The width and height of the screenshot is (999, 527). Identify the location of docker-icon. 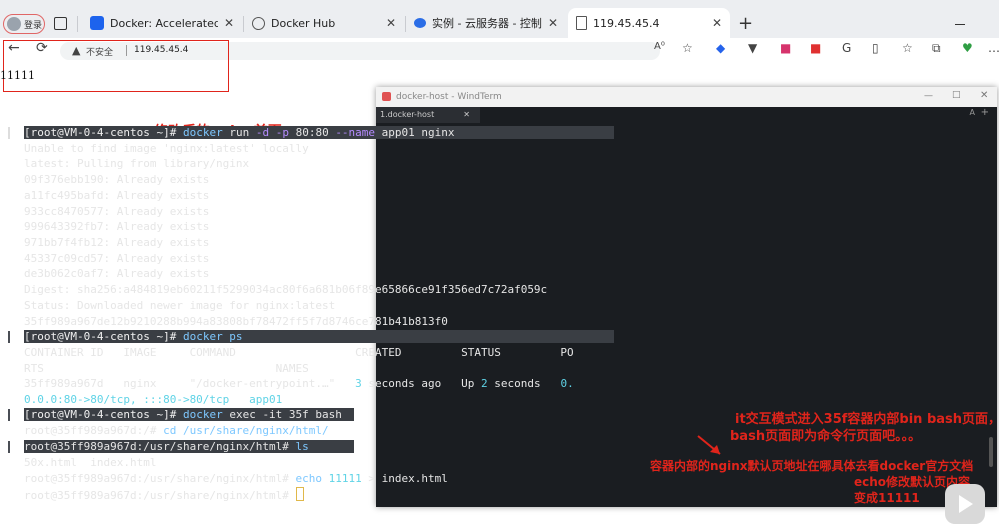
(97, 23).